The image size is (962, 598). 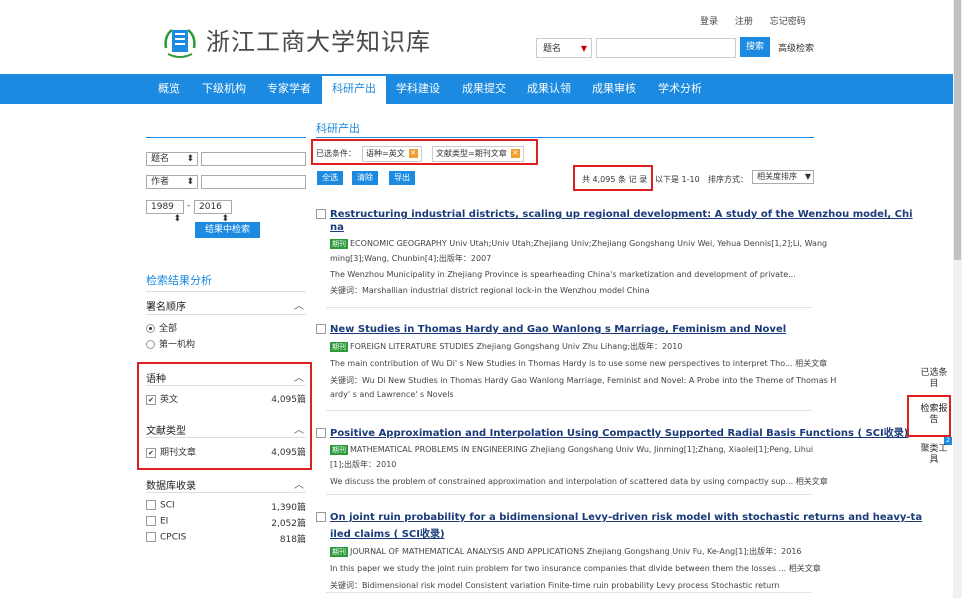 What do you see at coordinates (180, 43) in the screenshot?
I see `university-logo-icon` at bounding box center [180, 43].